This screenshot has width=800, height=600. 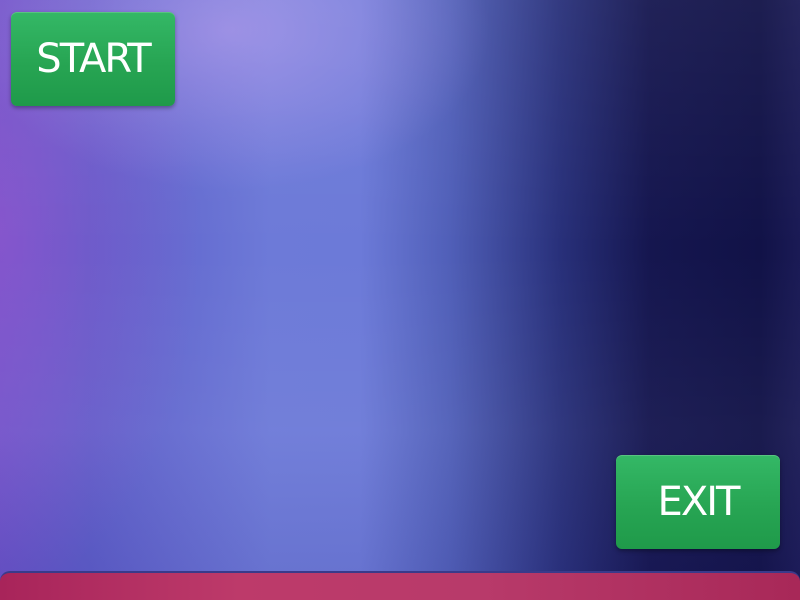 I want to click on start-button: START, so click(x=93, y=59).